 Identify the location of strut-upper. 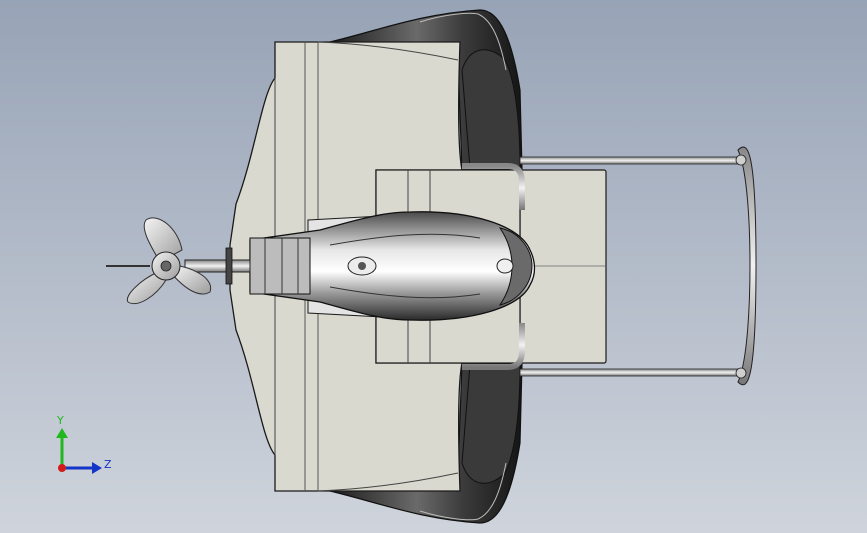
(629, 160).